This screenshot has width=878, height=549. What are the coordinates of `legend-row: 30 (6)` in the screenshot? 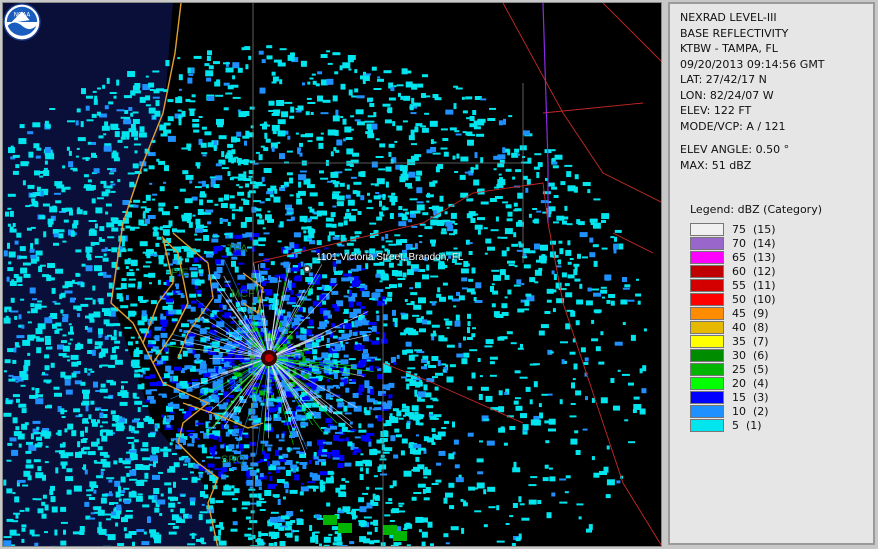 It's located at (776, 355).